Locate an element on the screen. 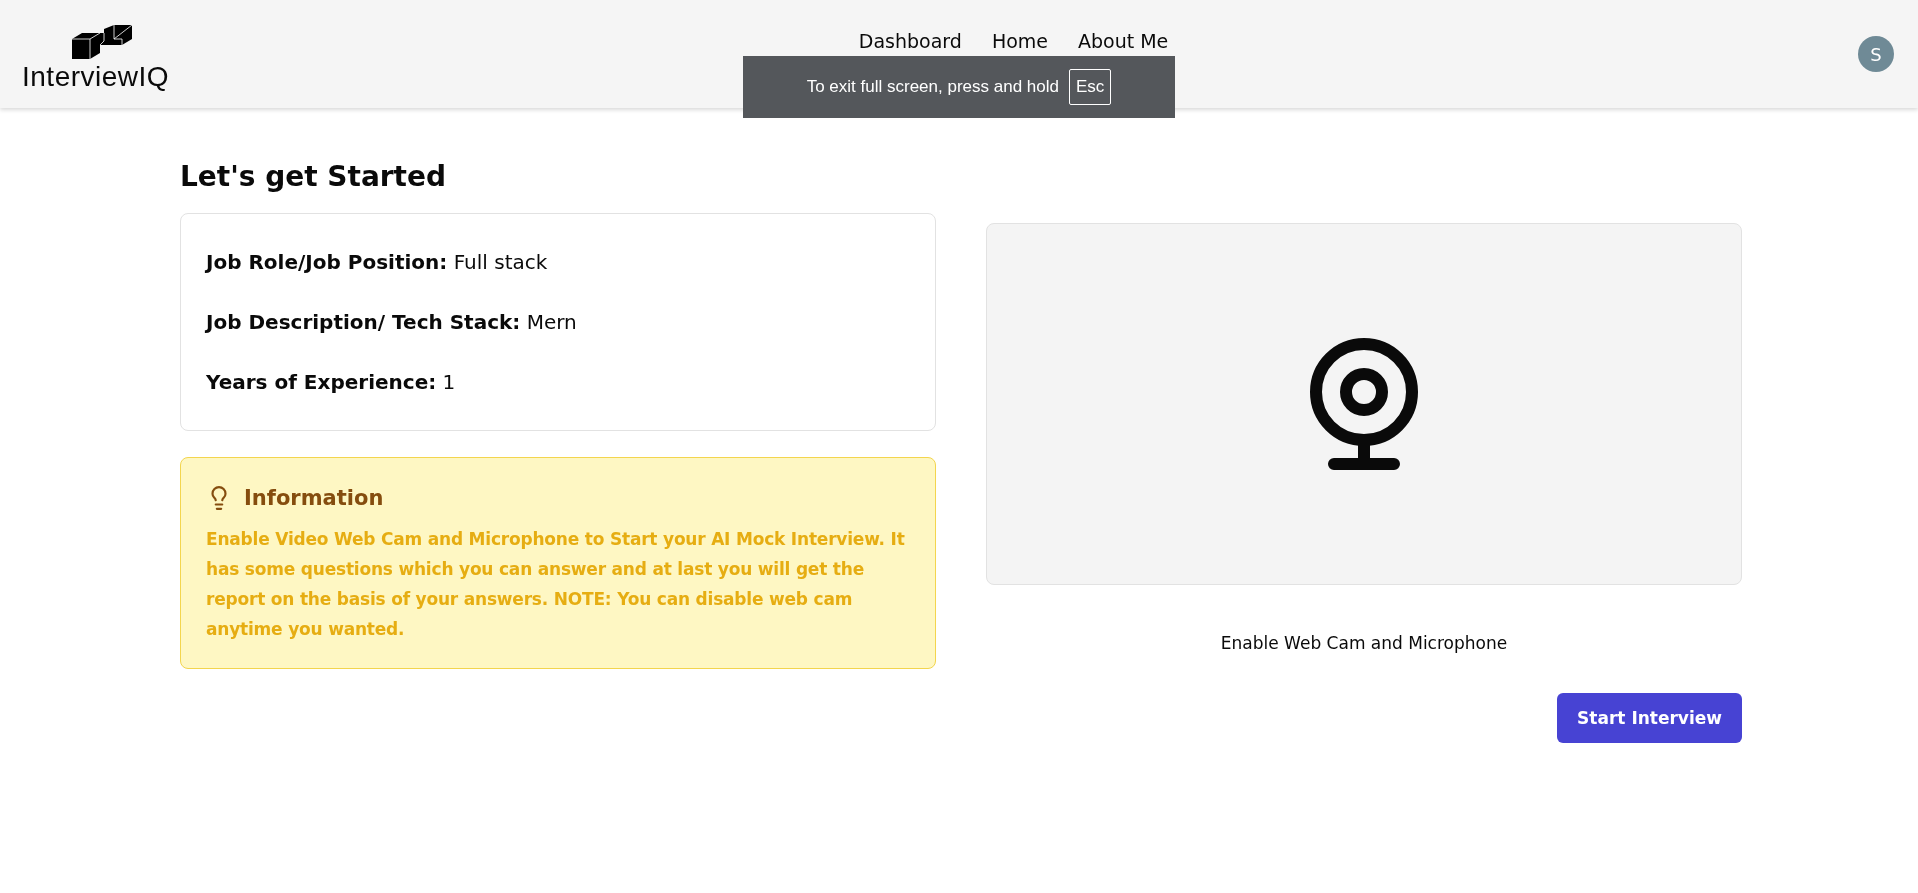 This screenshot has height=893, width=1918. user-avatar: S is located at coordinates (1876, 54).